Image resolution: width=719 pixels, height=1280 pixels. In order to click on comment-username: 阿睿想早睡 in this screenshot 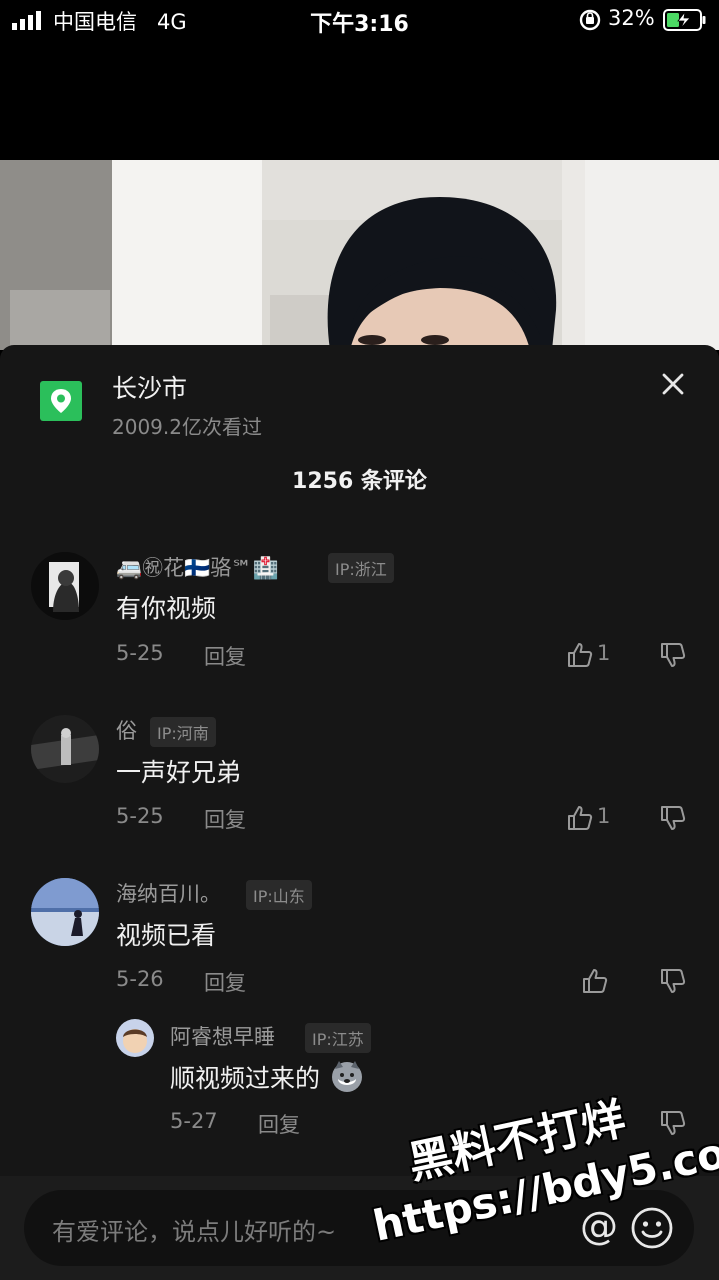, I will do `click(222, 1036)`.